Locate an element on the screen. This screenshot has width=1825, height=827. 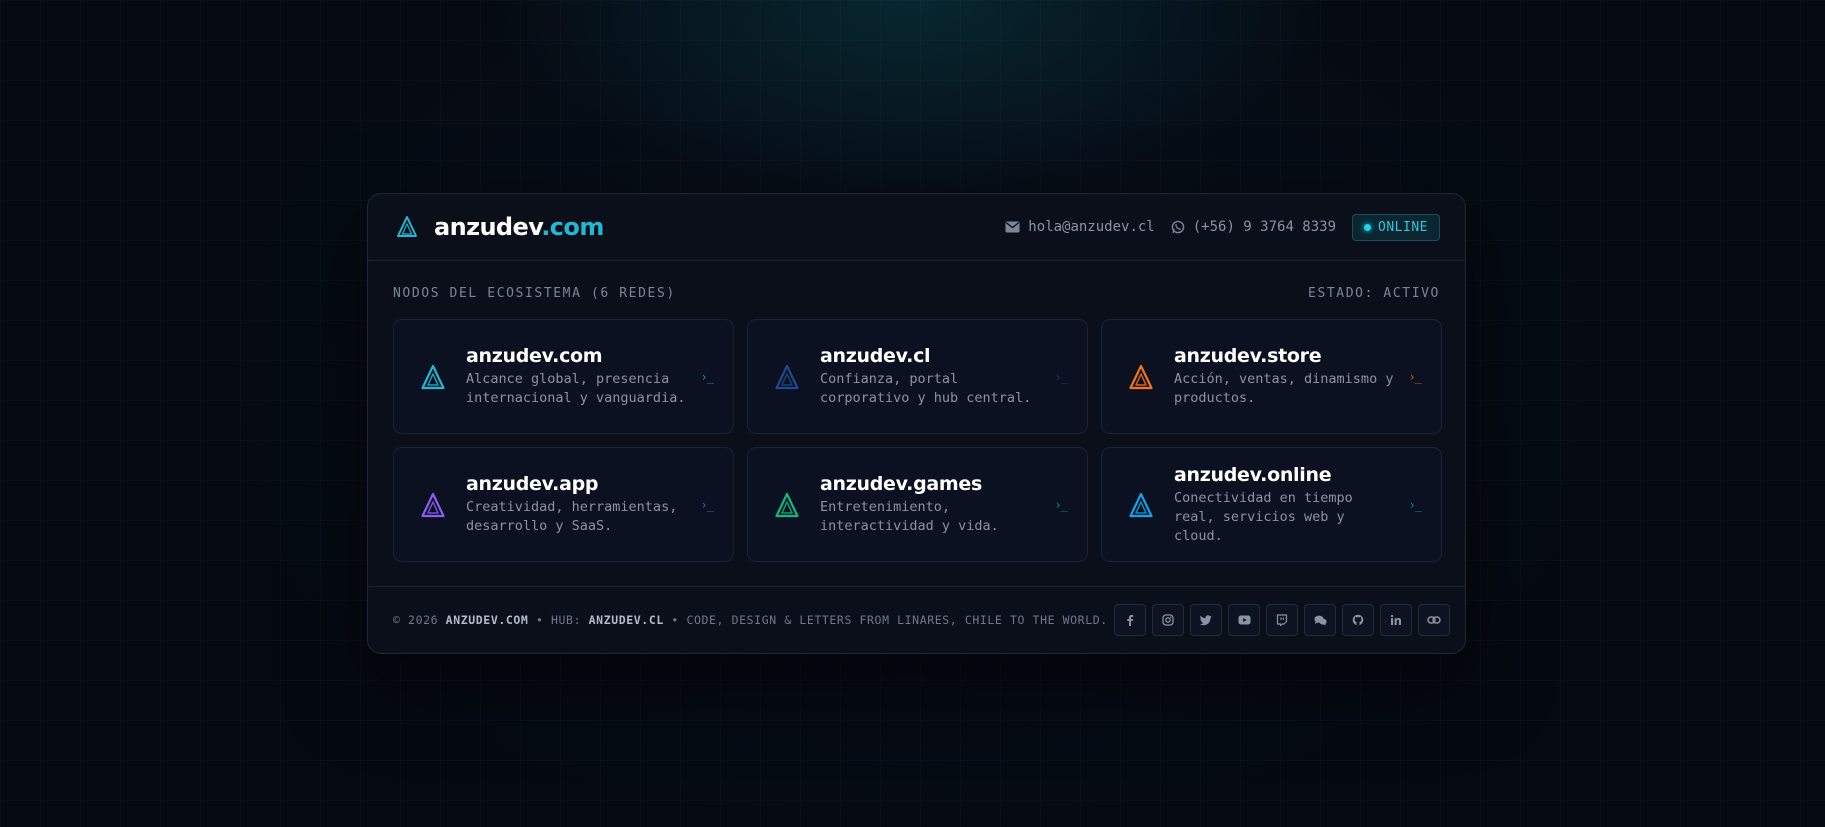
twitch-icon is located at coordinates (1282, 620).